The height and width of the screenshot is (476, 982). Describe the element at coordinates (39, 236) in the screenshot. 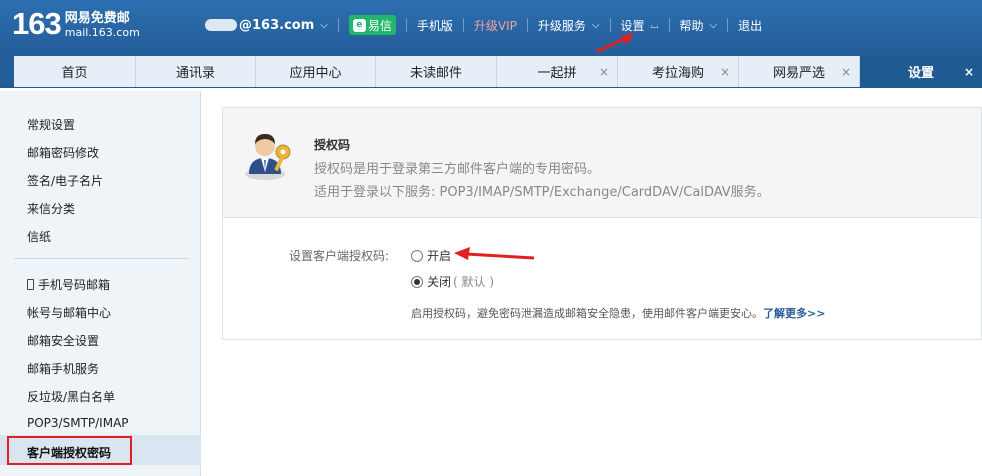

I see `sidebar-item-stationery: 信纸` at that location.